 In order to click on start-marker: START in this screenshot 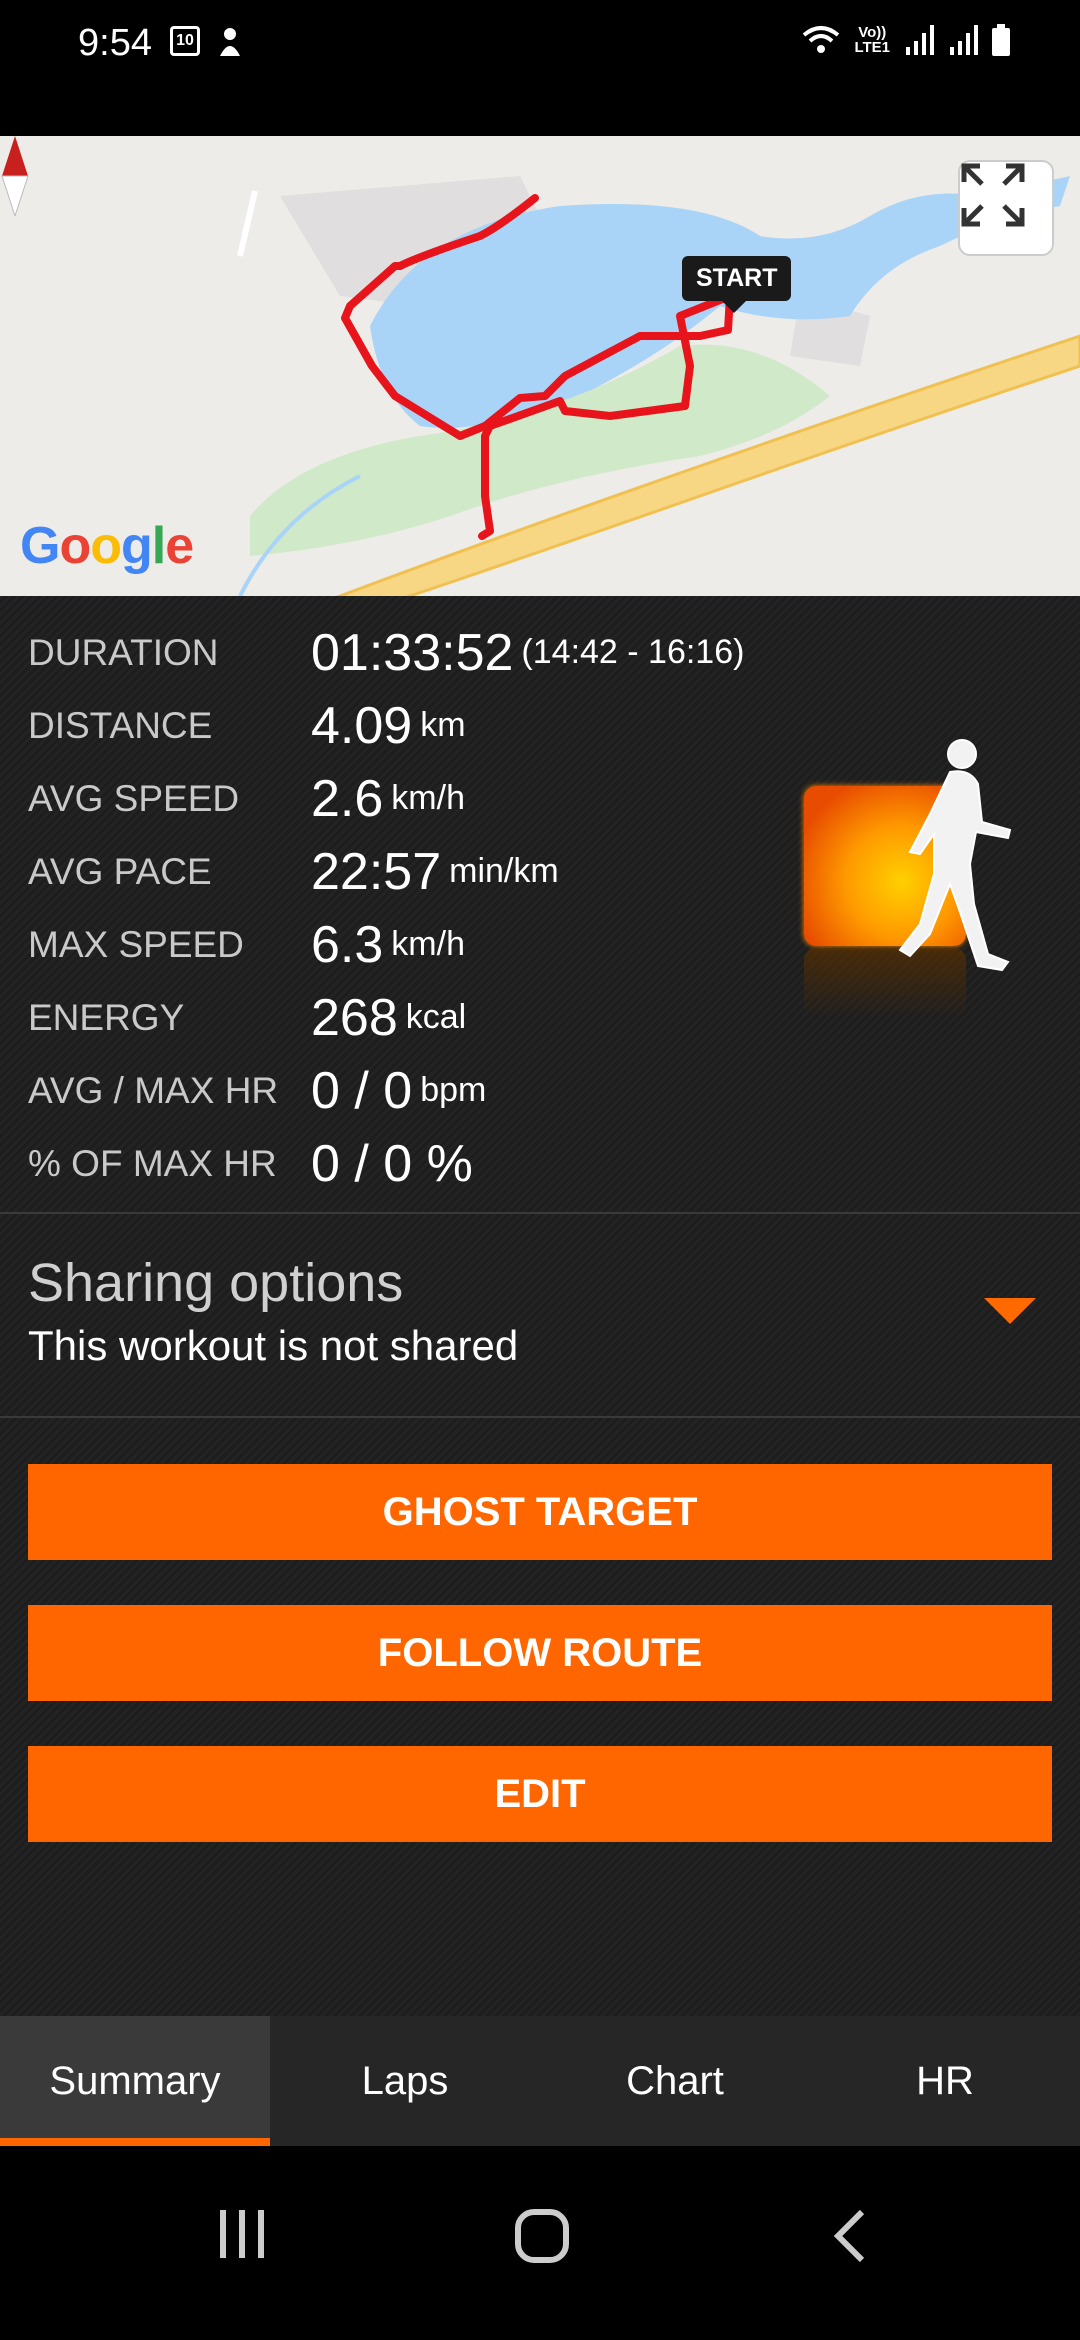, I will do `click(737, 284)`.